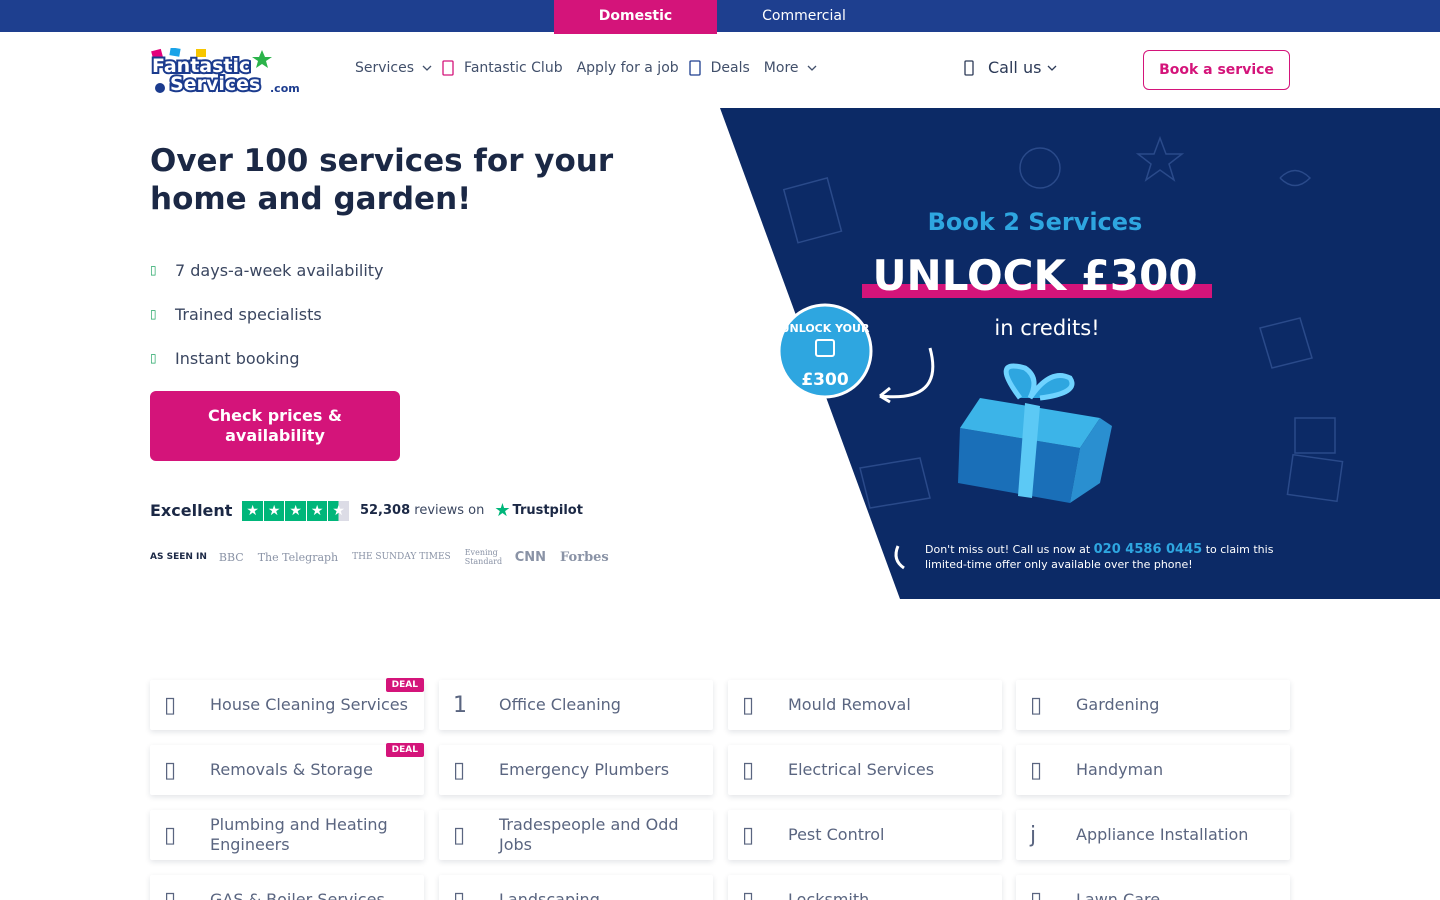 The height and width of the screenshot is (900, 1440). I want to click on segment-bar: Domestic Commercial, so click(720, 17).